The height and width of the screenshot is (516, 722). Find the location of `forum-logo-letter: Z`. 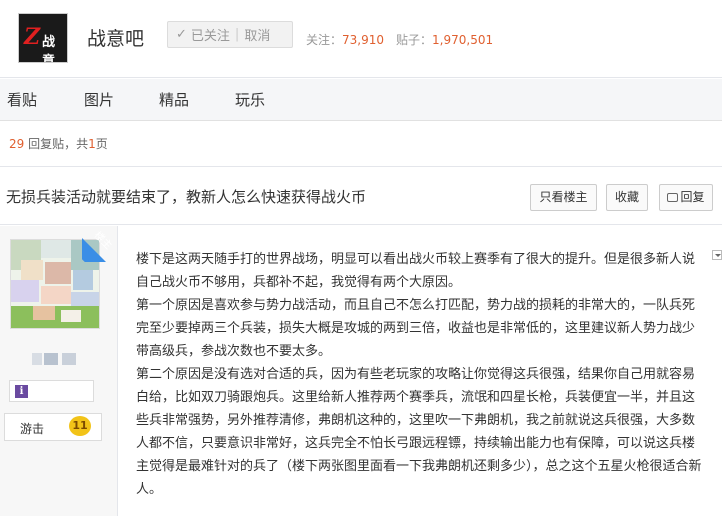

forum-logo-letter: Z is located at coordinates (32, 37).